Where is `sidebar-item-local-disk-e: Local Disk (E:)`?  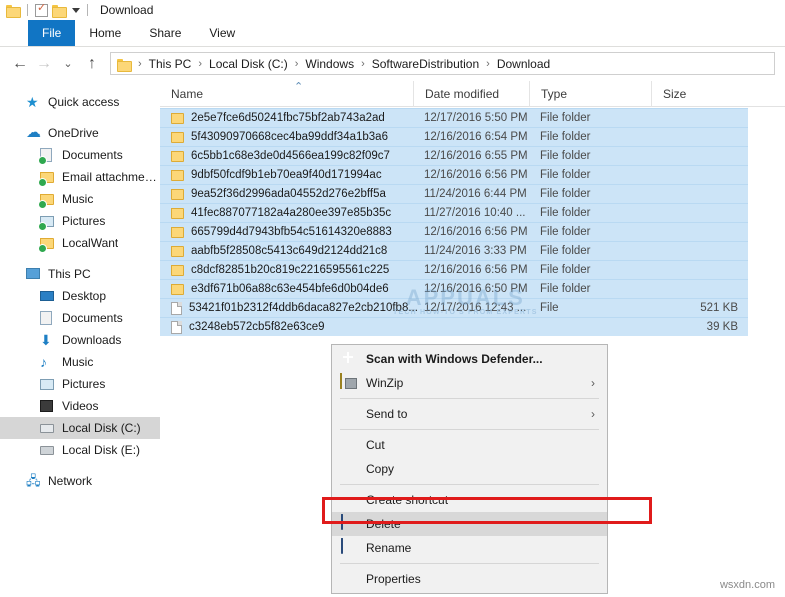
sidebar-item-local-disk-e: Local Disk (E:) is located at coordinates (80, 450).